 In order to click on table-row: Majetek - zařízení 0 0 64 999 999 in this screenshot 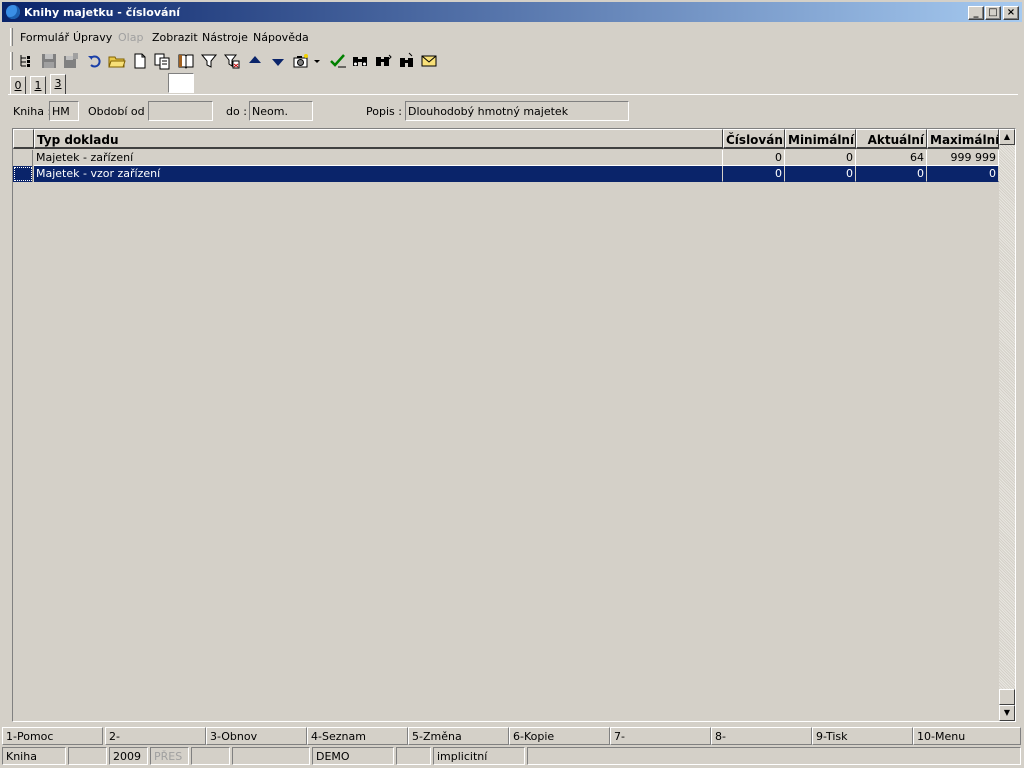, I will do `click(506, 158)`.